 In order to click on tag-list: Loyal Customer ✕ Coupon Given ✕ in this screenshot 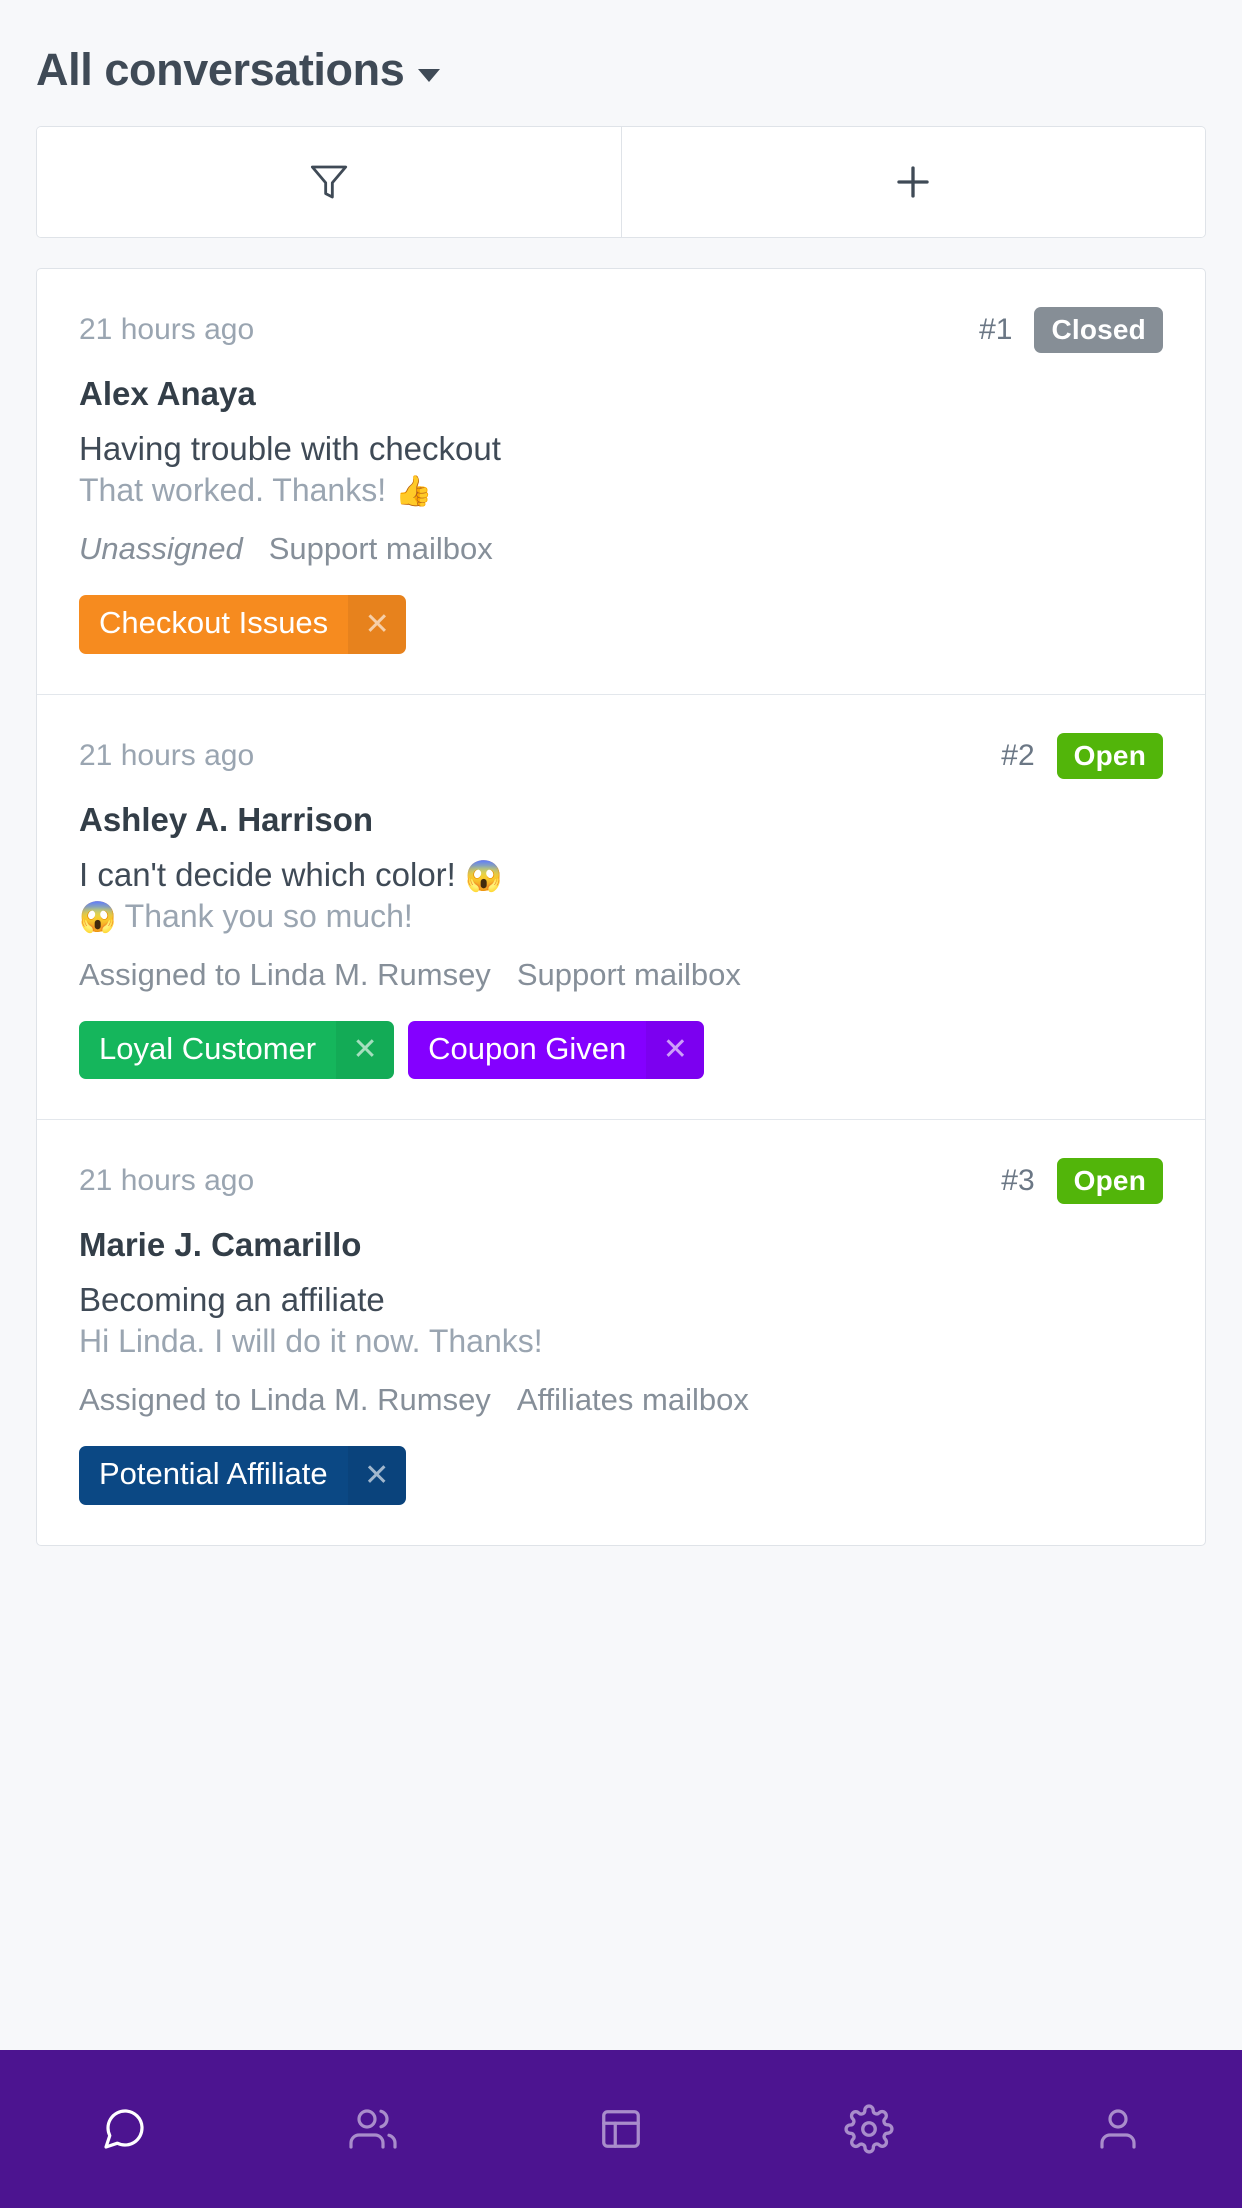, I will do `click(621, 1050)`.